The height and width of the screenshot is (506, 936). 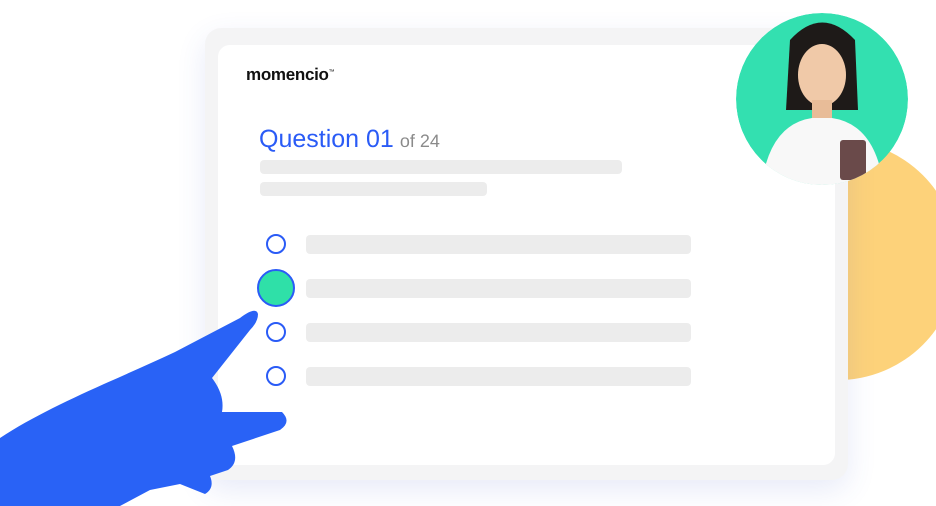 I want to click on question-title: Question 01, so click(x=326, y=139).